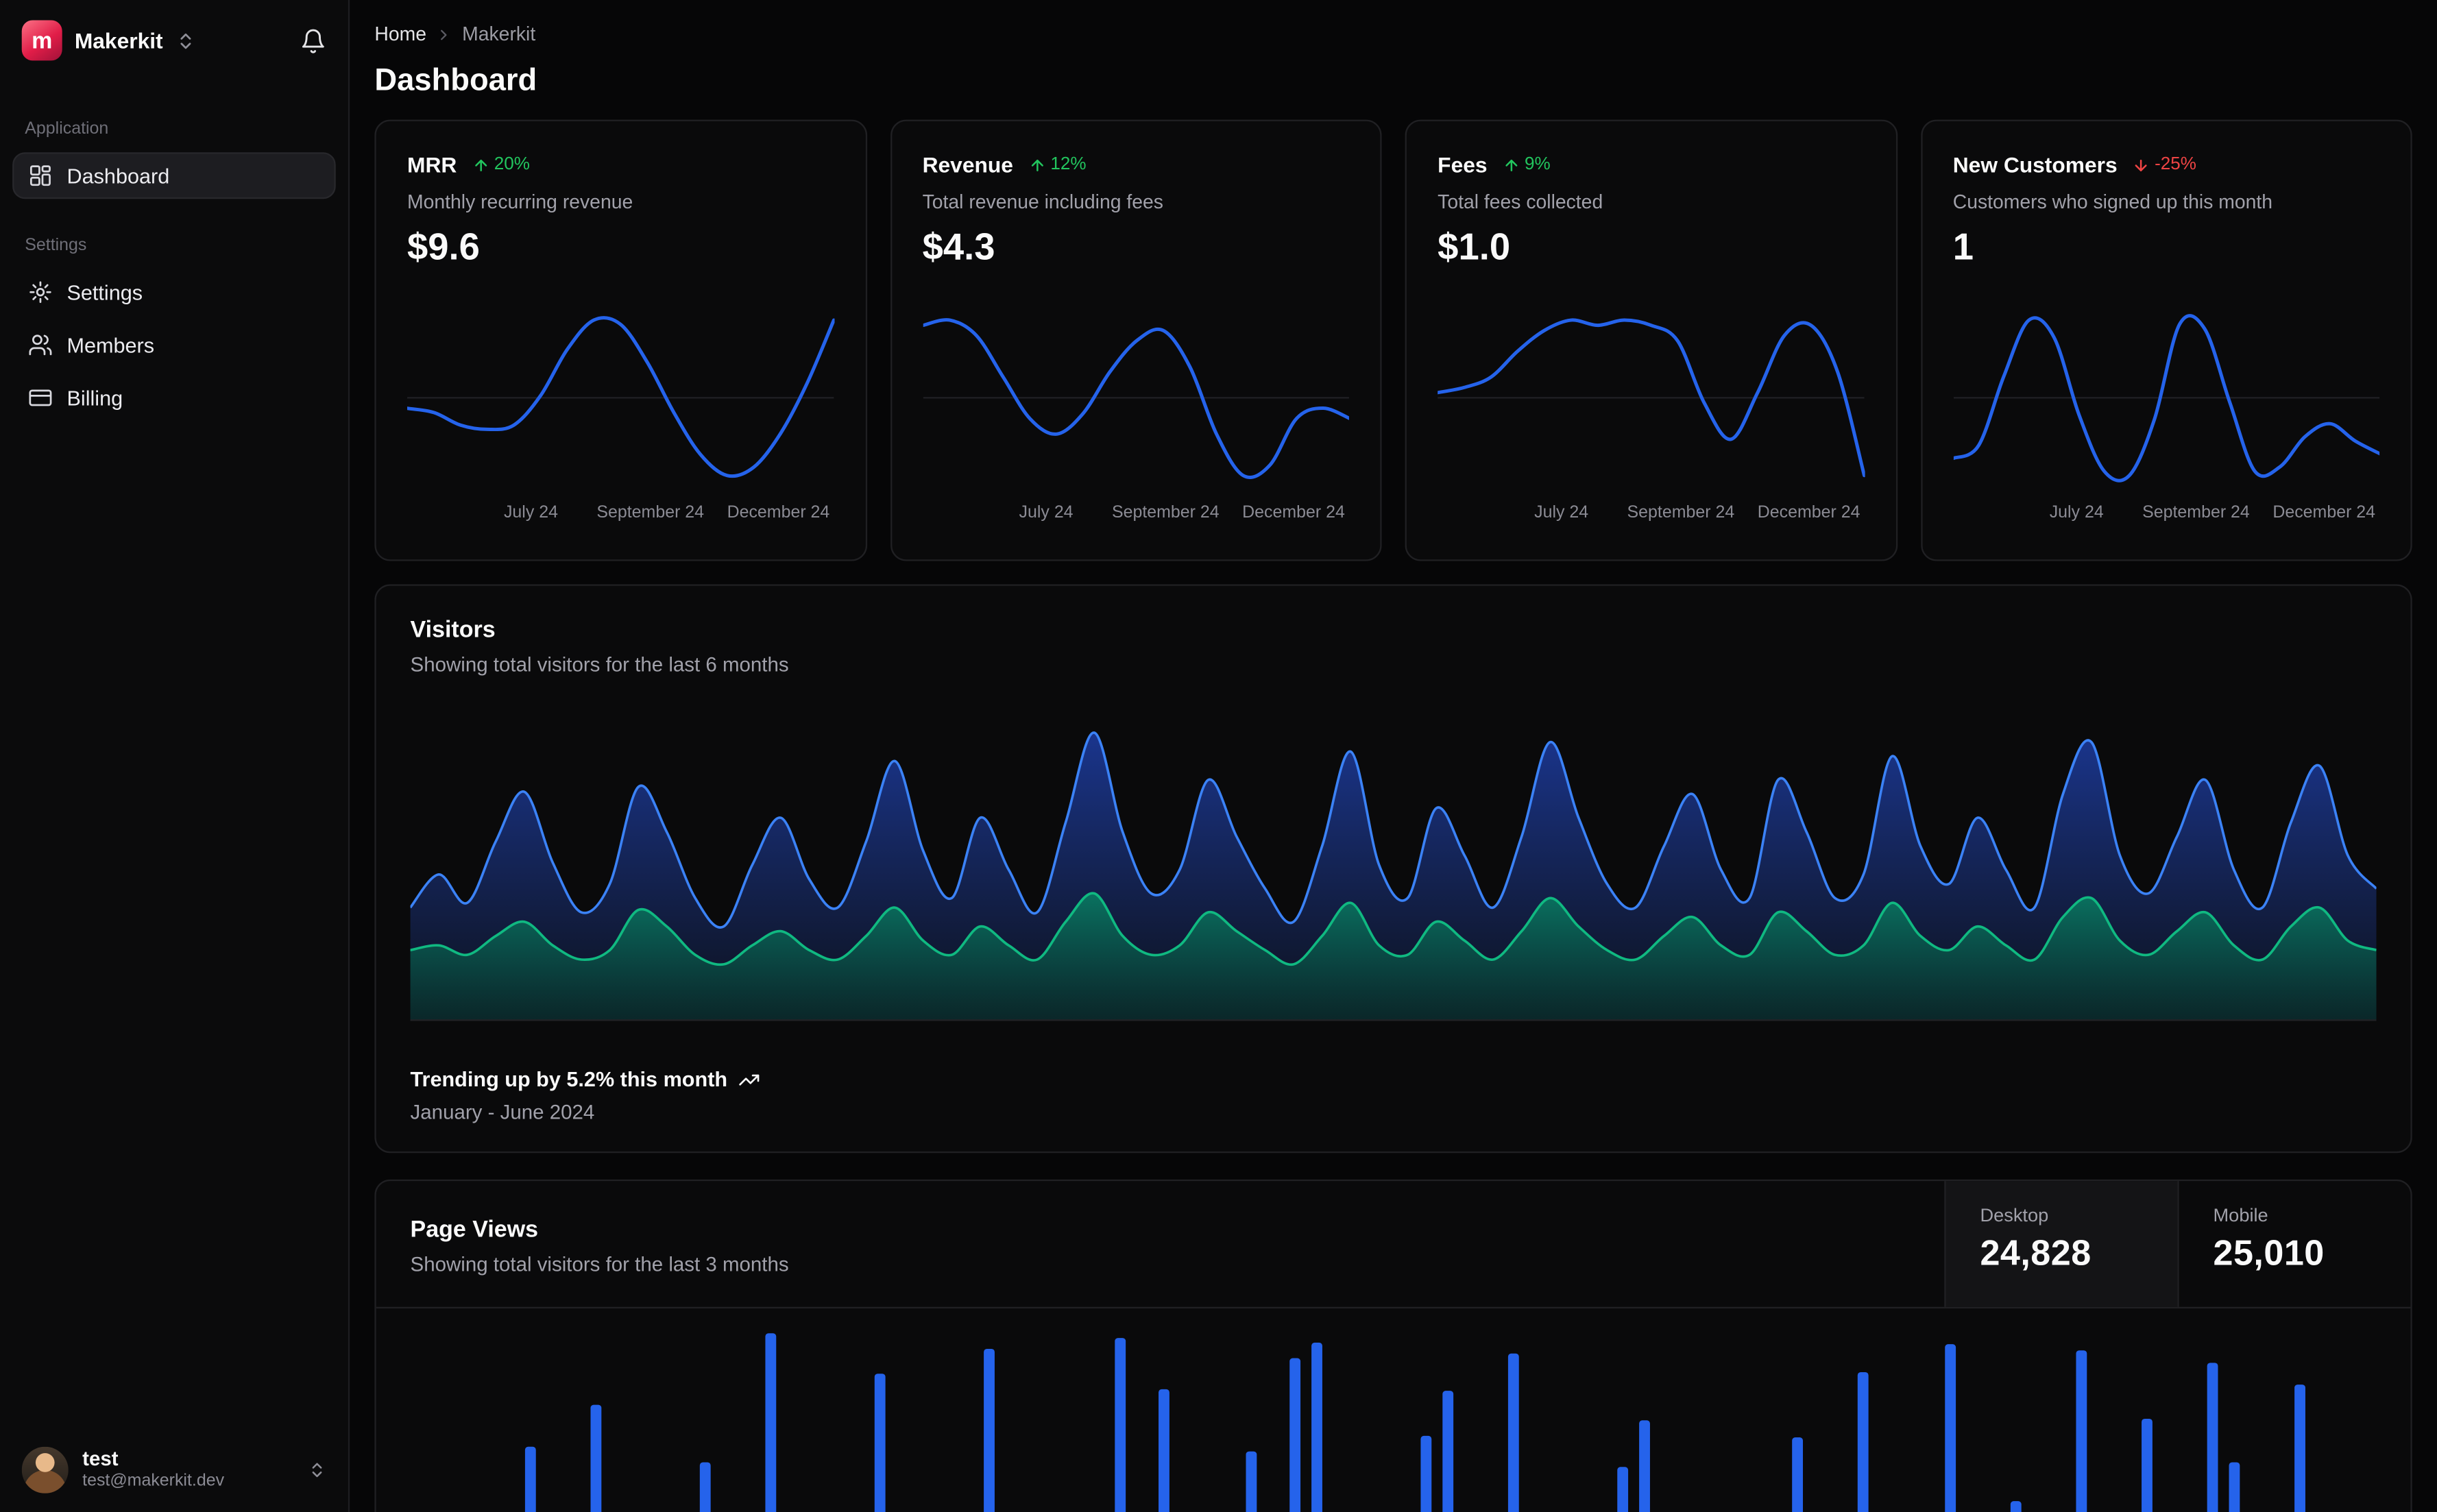 The height and width of the screenshot is (1512, 2437). I want to click on stat-title: Revenue, so click(967, 165).